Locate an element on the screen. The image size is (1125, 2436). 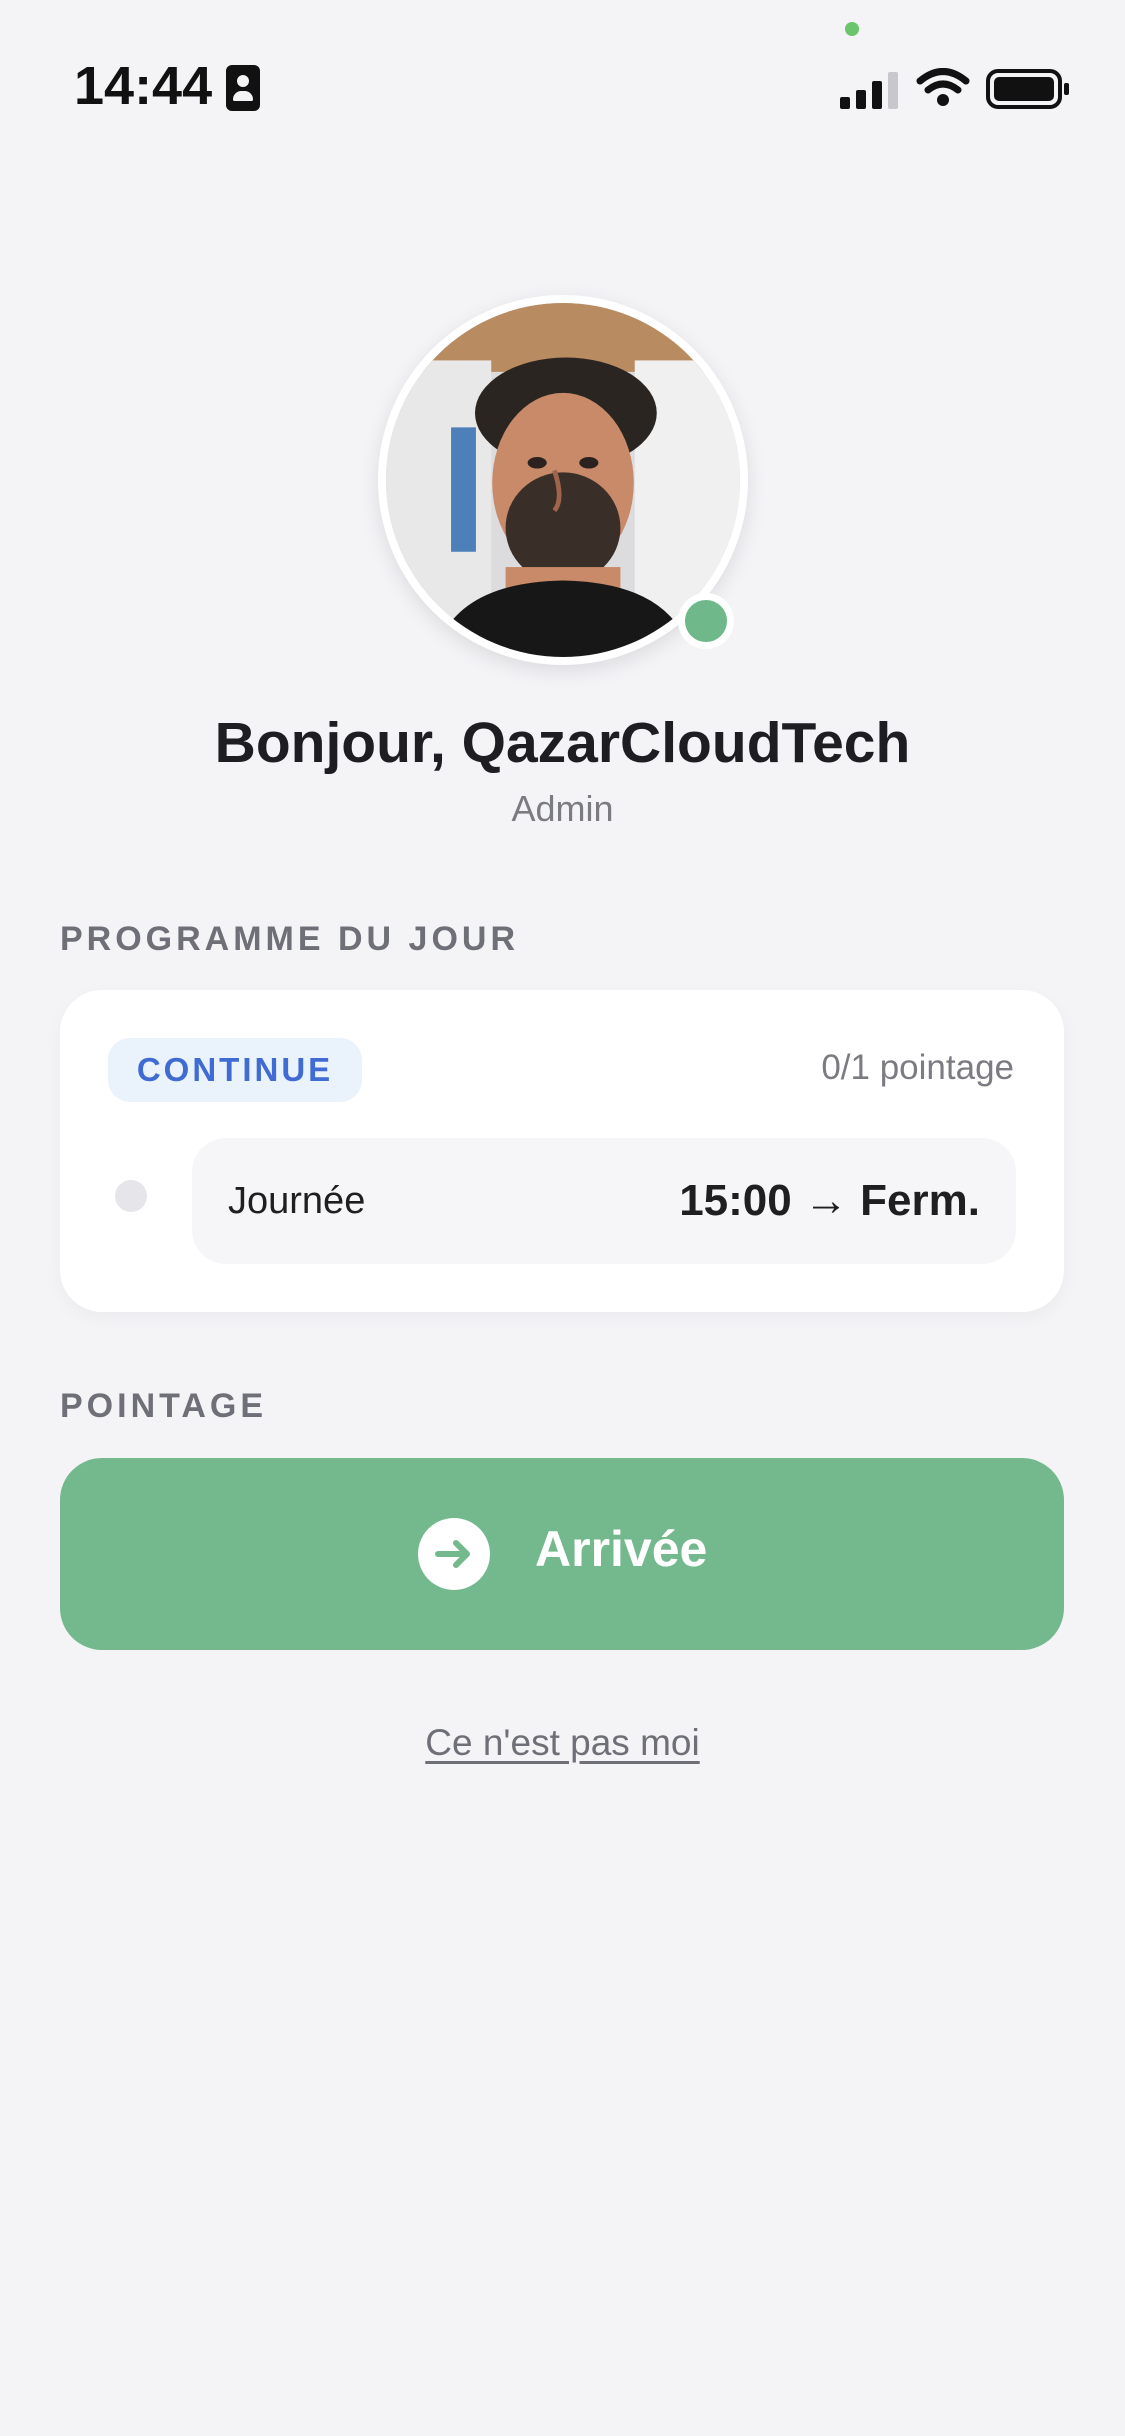
wifi-icon is located at coordinates (943, 87).